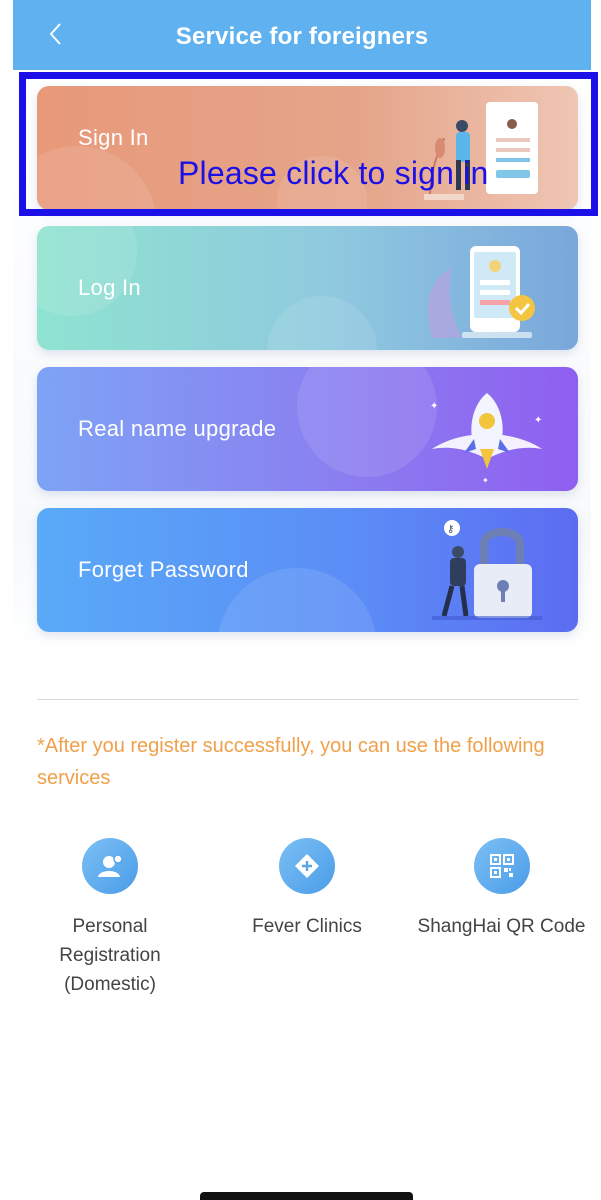 The height and width of the screenshot is (1200, 601). What do you see at coordinates (113, 137) in the screenshot?
I see `sign-in-label: Sign In` at bounding box center [113, 137].